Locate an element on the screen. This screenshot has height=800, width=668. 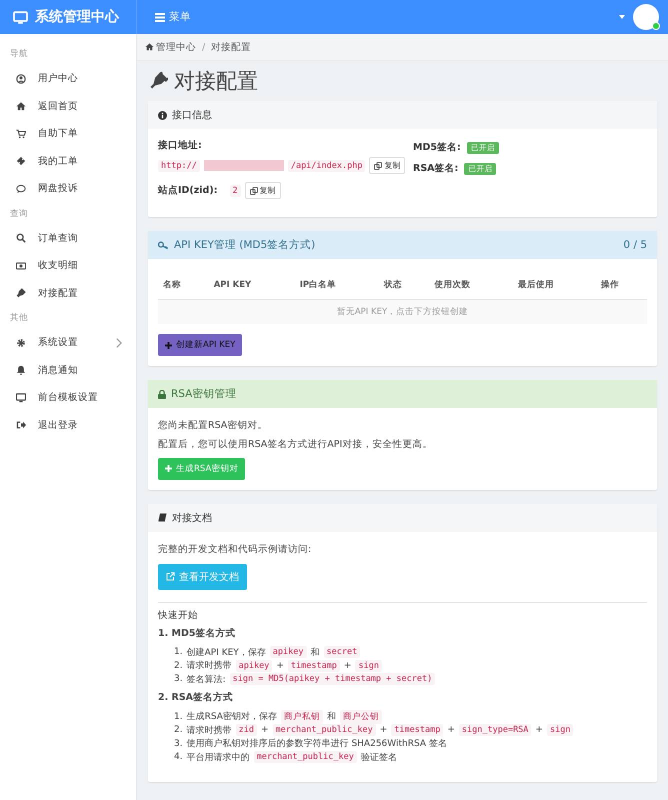
code-snippet: sign is located at coordinates (560, 730).